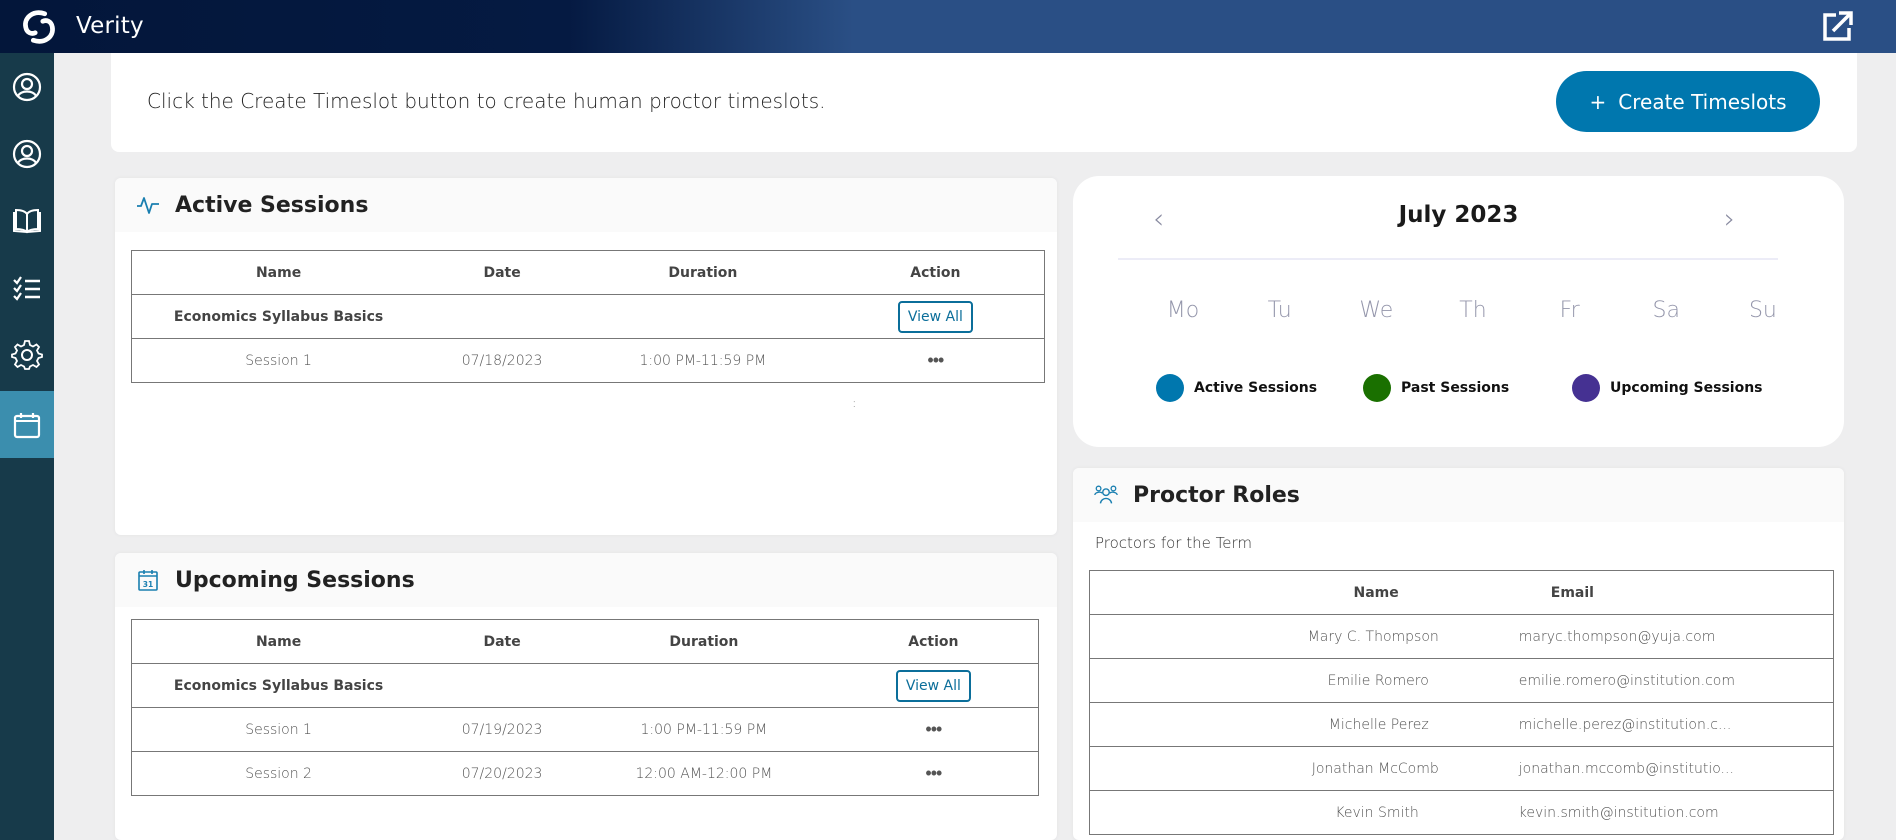 Image resolution: width=1896 pixels, height=840 pixels. I want to click on gear-icon, so click(27, 354).